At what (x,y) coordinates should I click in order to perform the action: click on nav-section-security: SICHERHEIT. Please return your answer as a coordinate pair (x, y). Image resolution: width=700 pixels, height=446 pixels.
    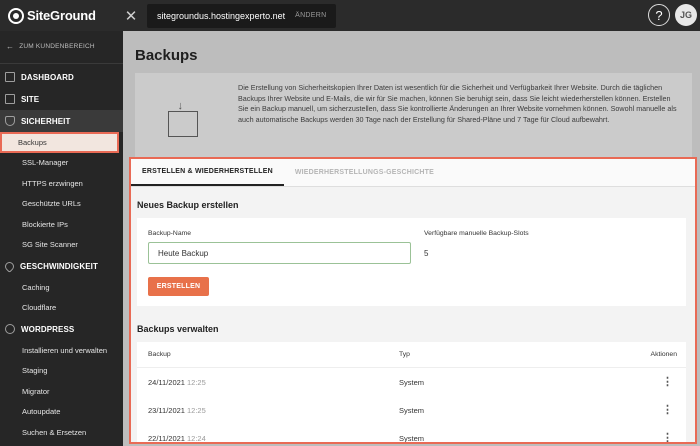
    Looking at the image, I should click on (61, 121).